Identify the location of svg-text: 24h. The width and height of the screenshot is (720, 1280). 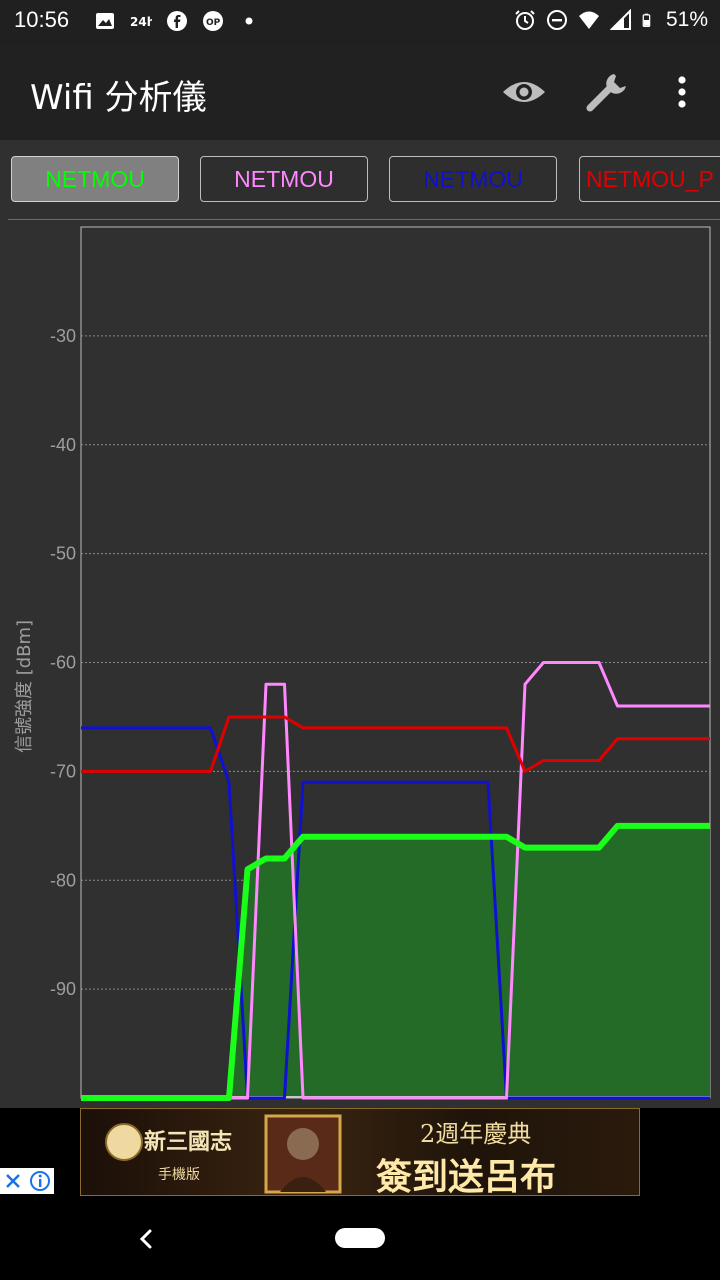
(141, 22).